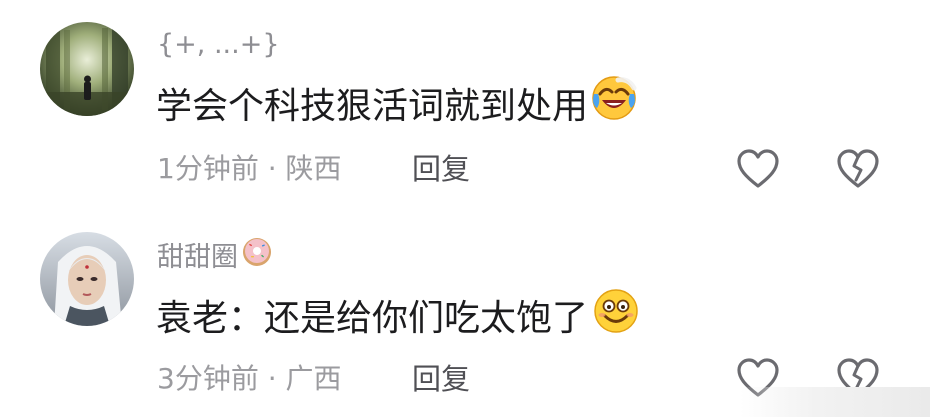  I want to click on comment-time: 3分钟前, so click(208, 378).